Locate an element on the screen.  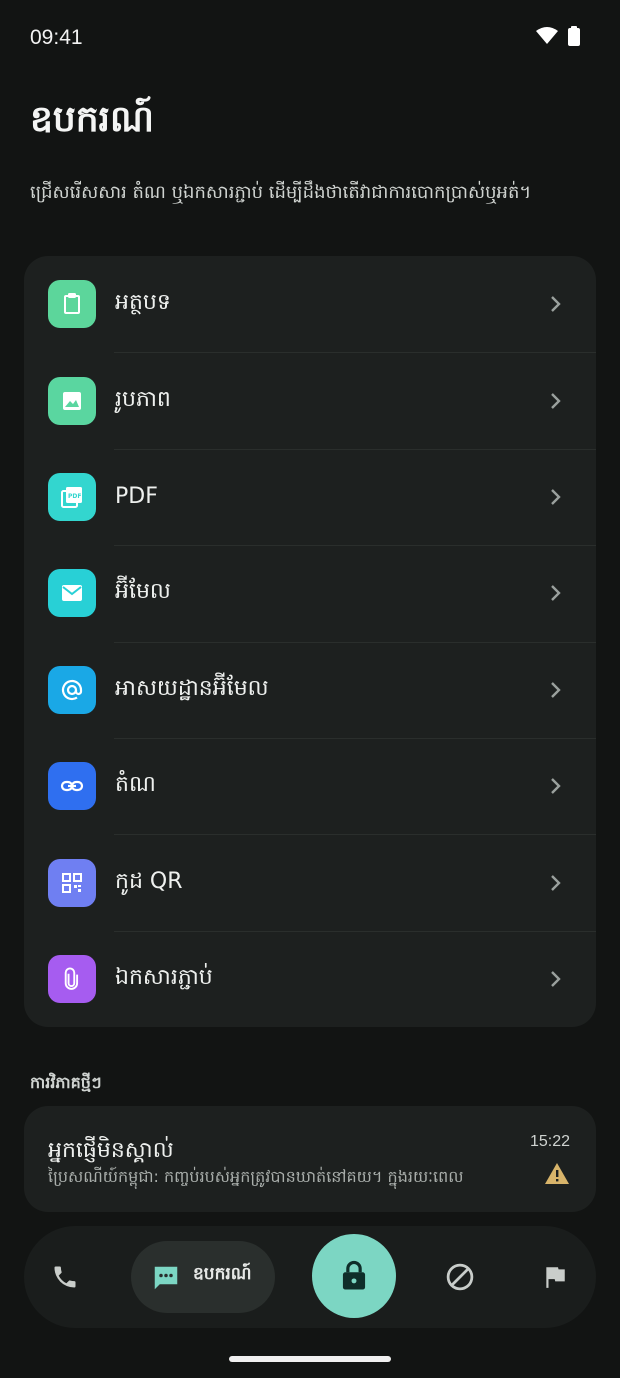
nav-tools-label: ឧបករណ៍ is located at coordinates (222, 1274).